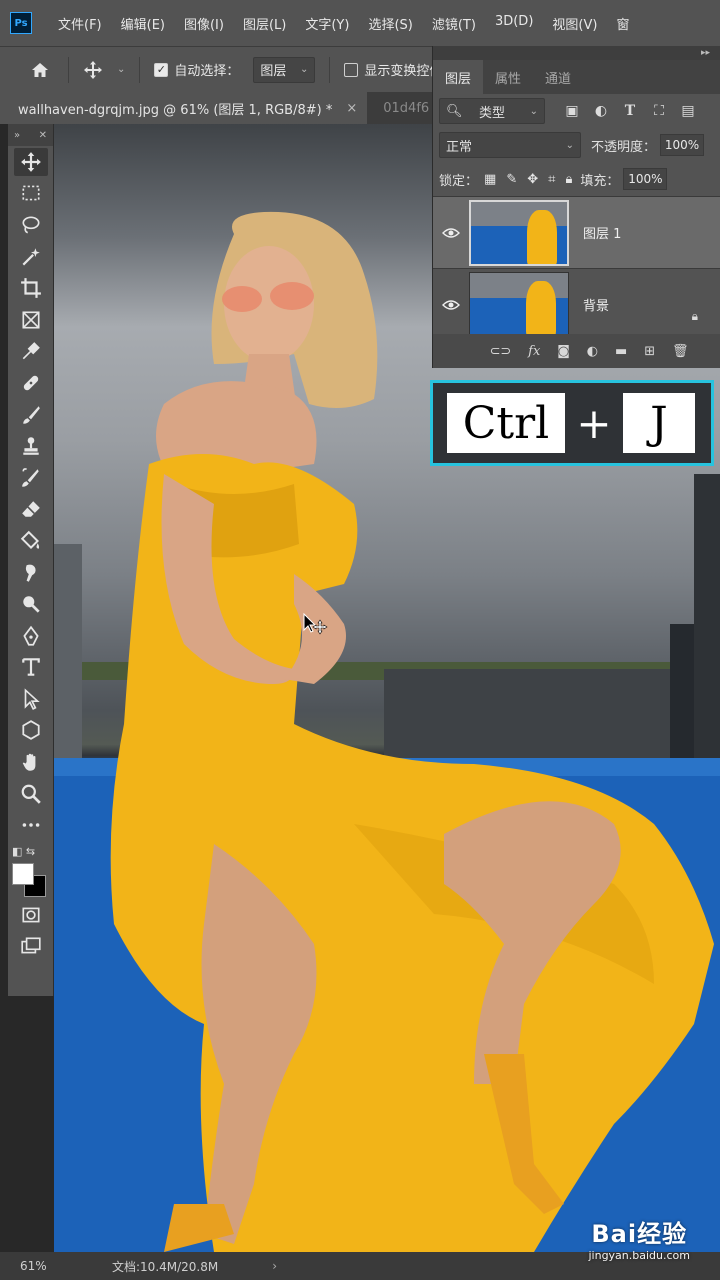 The width and height of the screenshot is (720, 1280). Describe the element at coordinates (510, 145) in the screenshot. I see `blend-mode-dropdown: 正常 ⌄` at that location.